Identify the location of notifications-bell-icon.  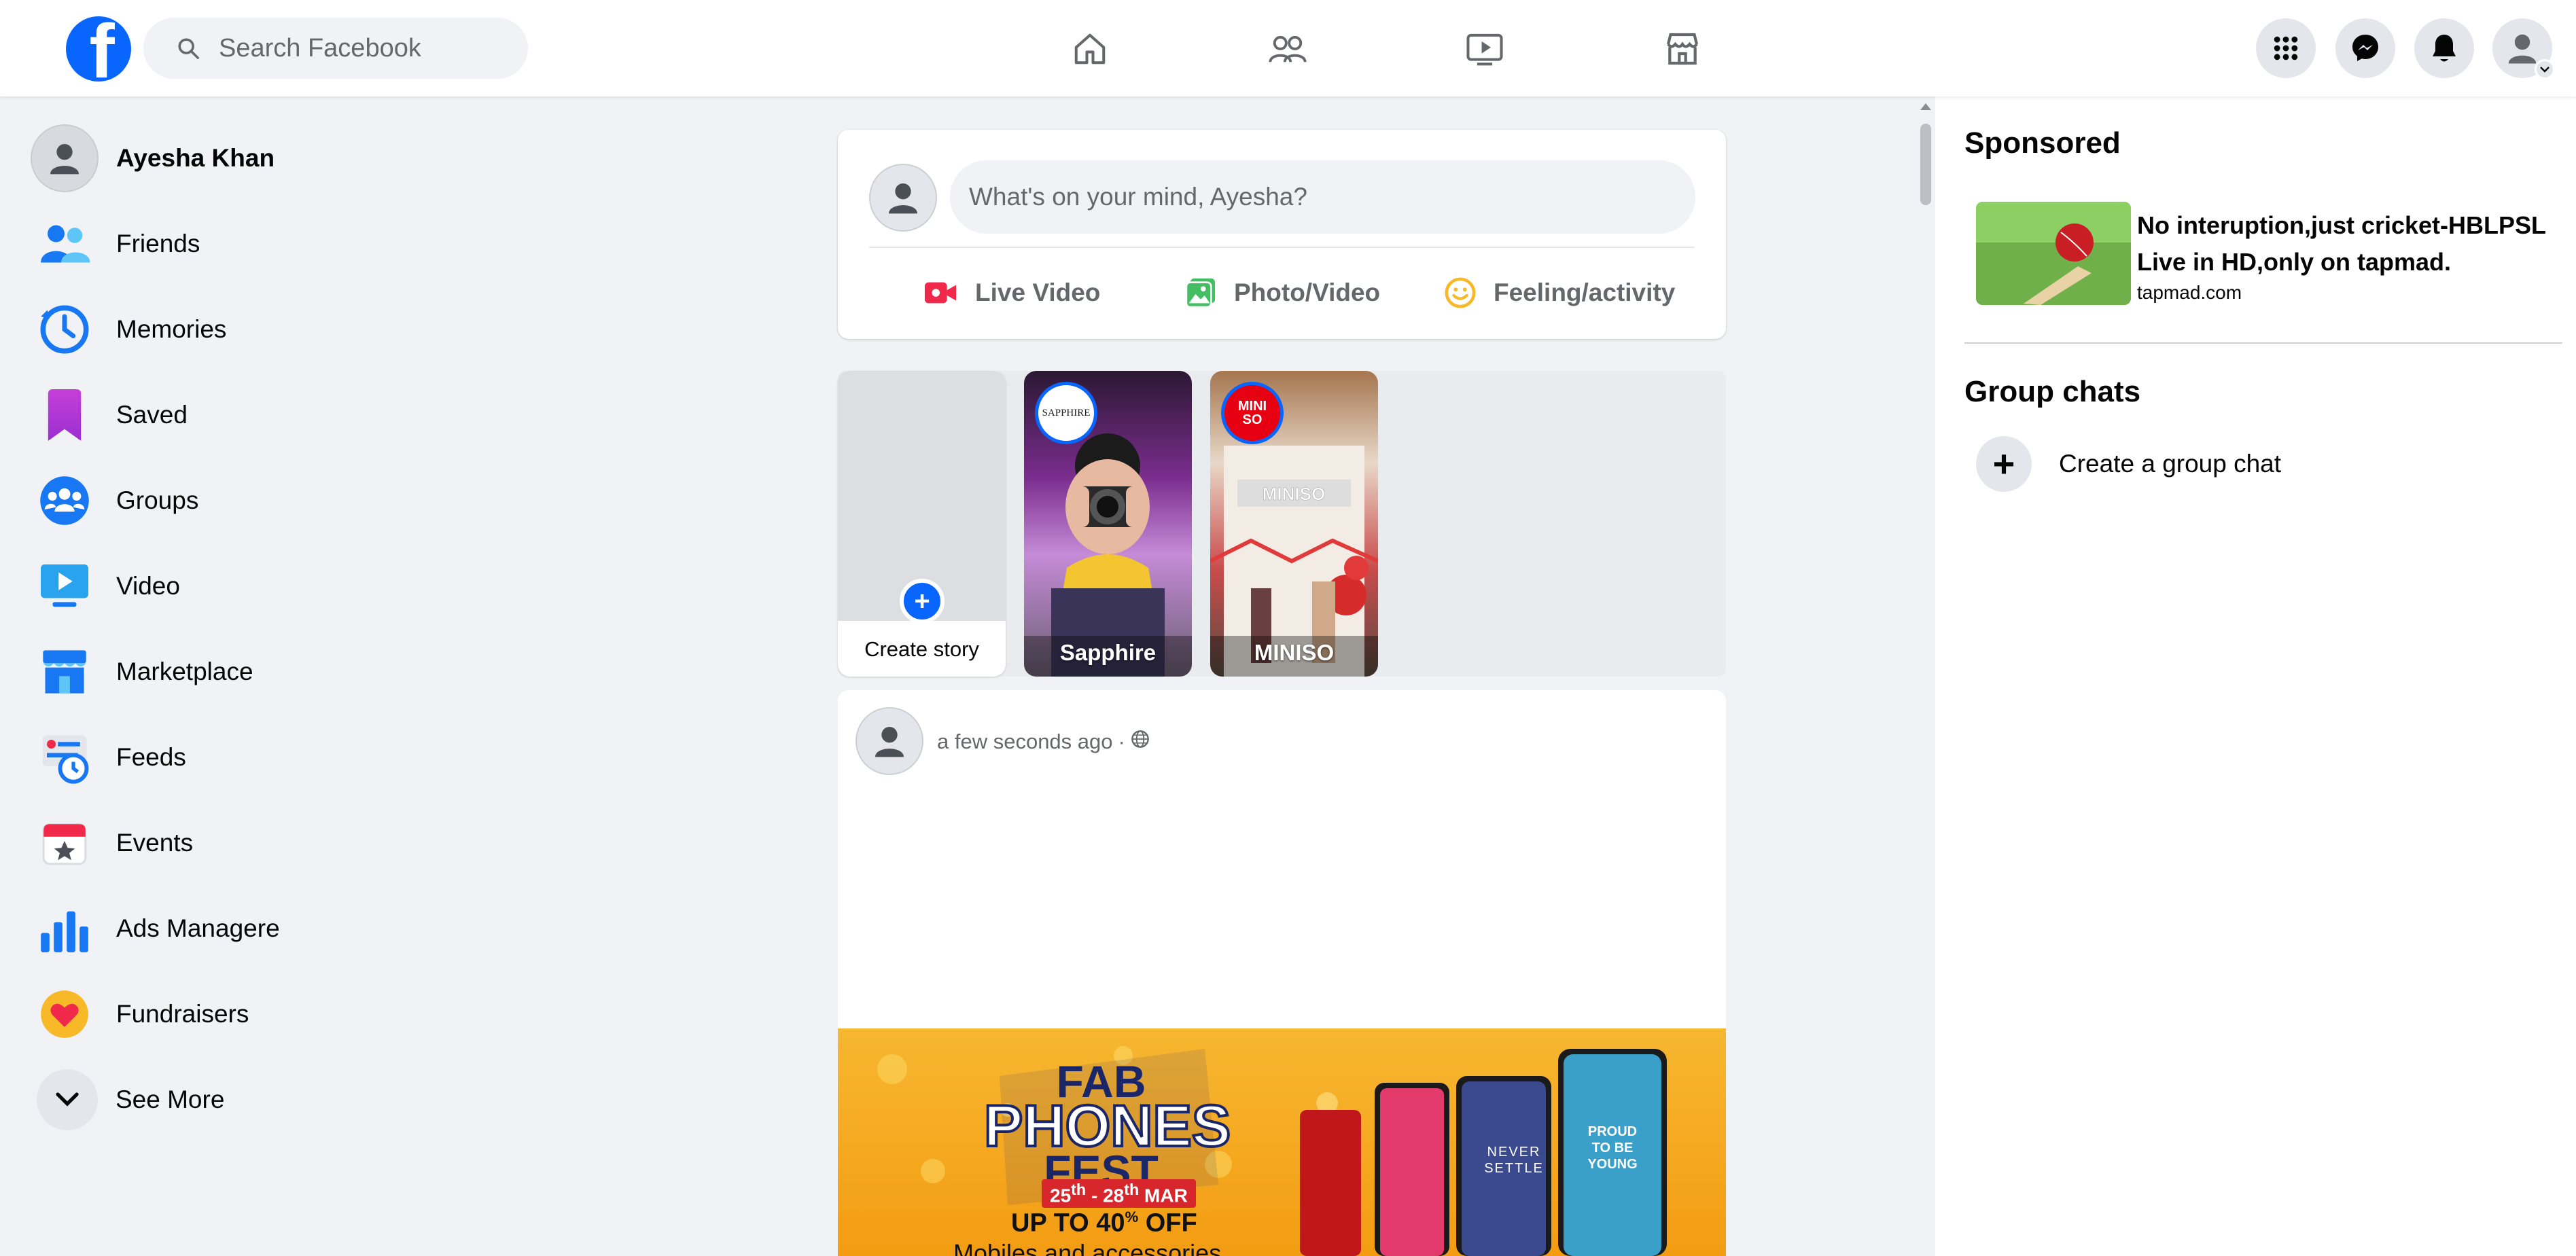
(2444, 48).